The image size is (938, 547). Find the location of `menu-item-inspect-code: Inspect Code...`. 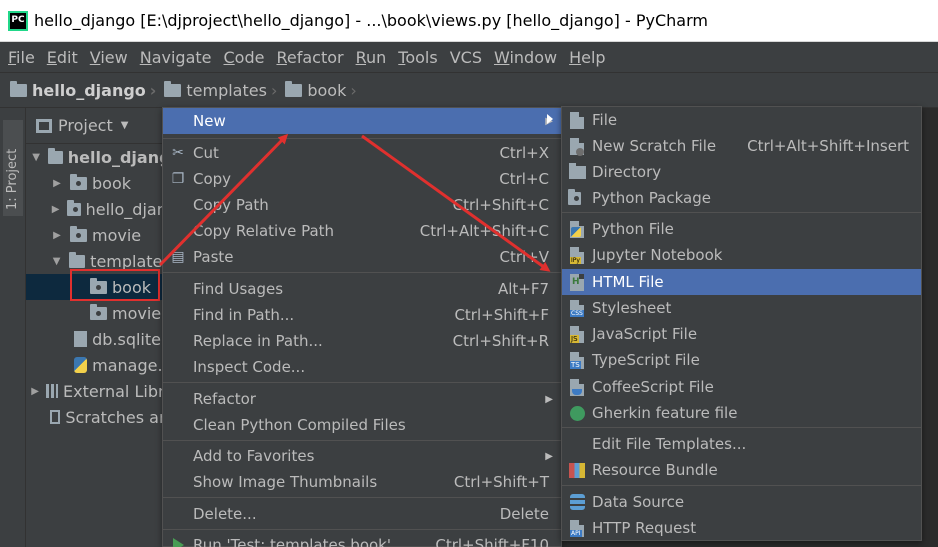

menu-item-inspect-code: Inspect Code... is located at coordinates (362, 367).